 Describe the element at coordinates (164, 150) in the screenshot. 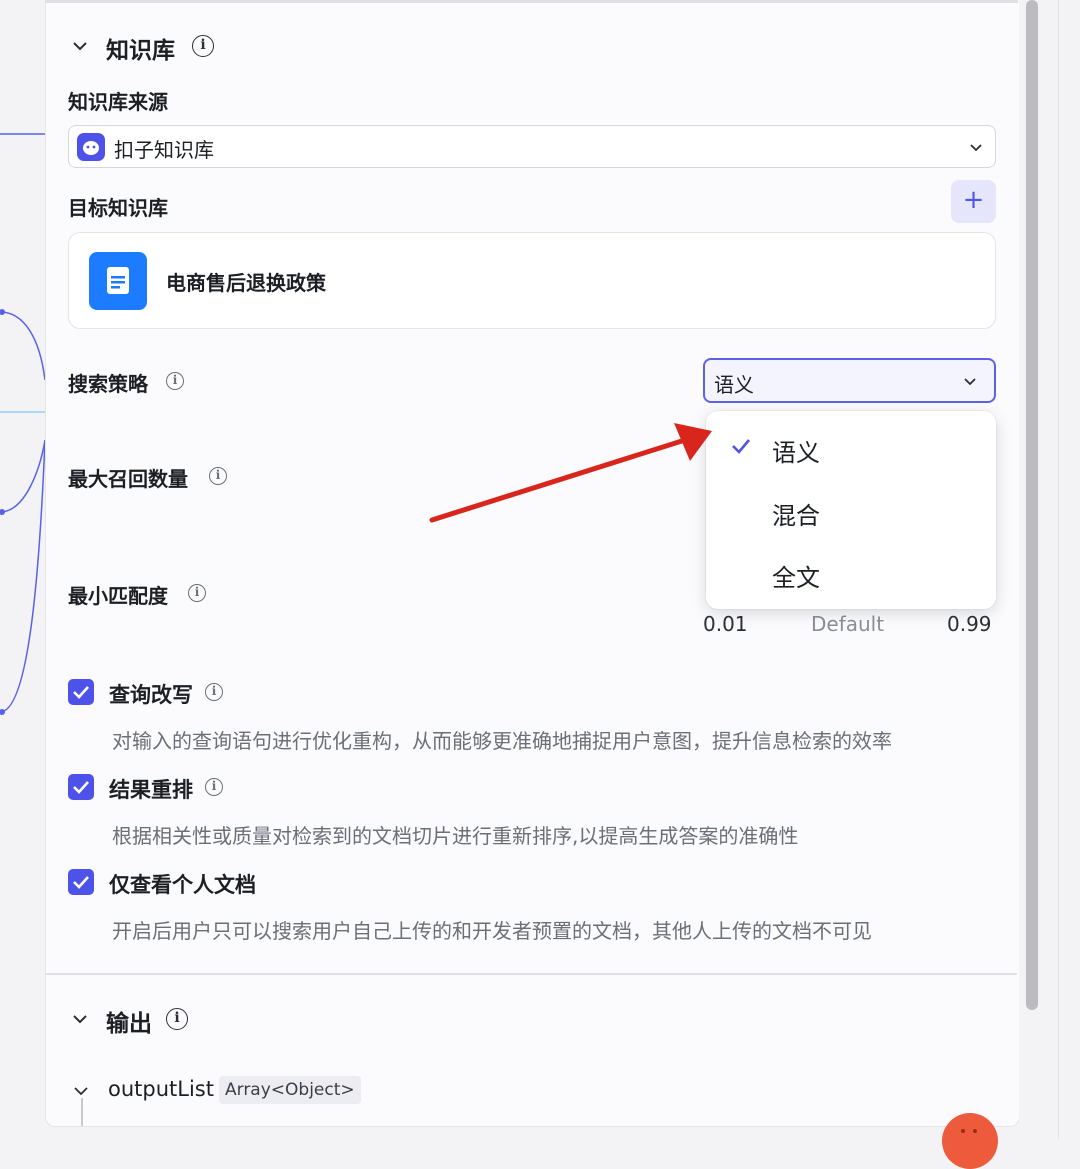

I see `knowledge-source-value: 扣子知识库` at that location.